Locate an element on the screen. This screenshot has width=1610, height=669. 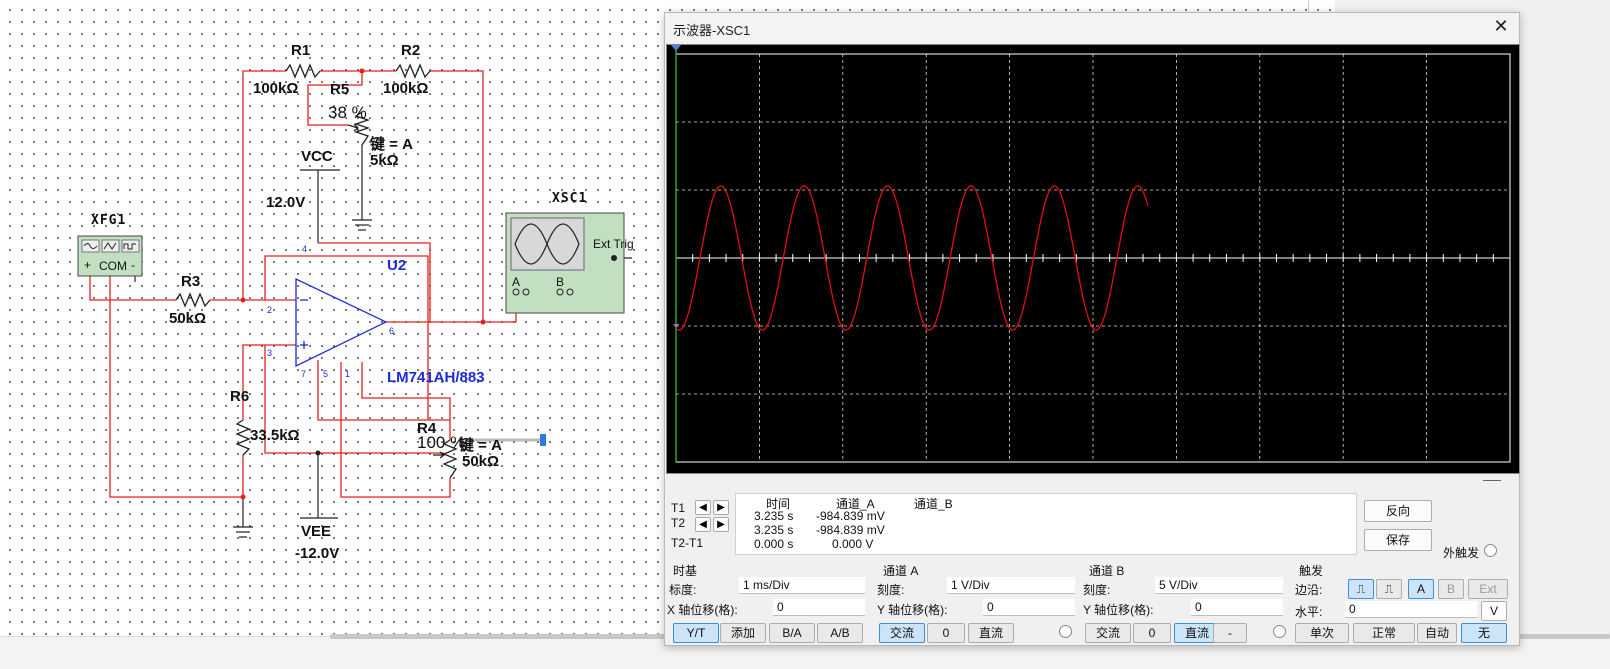
t2-right-arrow-icon: ▶ is located at coordinates (721, 524).